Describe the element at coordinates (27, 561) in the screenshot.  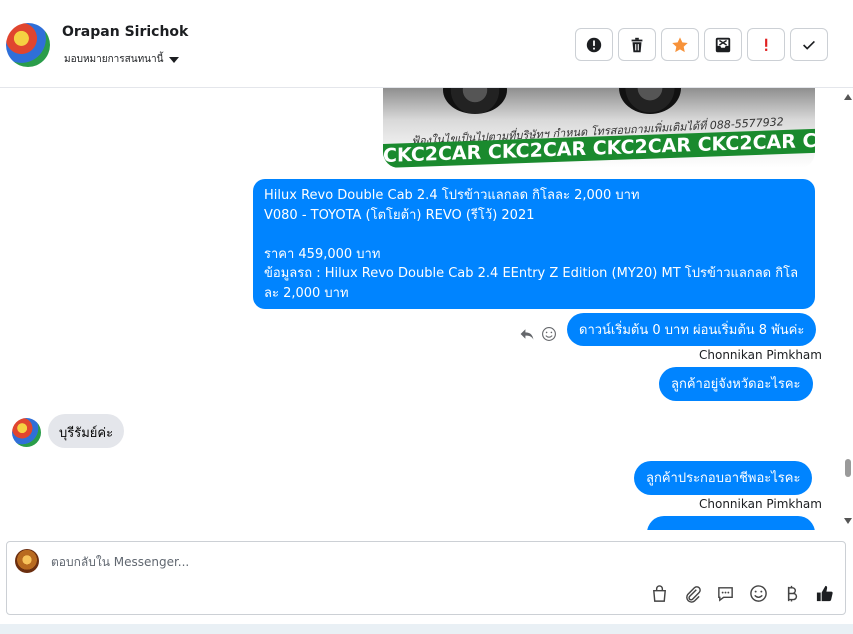
I see `page-avatar` at that location.